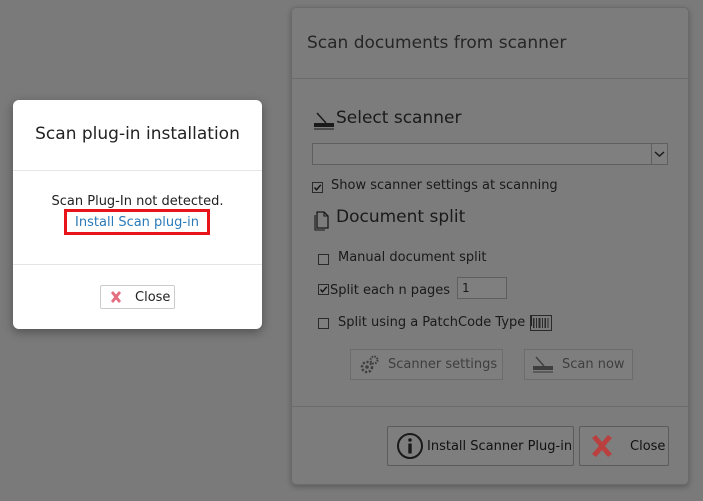 This screenshot has height=501, width=703. What do you see at coordinates (399, 118) in the screenshot?
I see `select-scanner-heading: Select scanner` at bounding box center [399, 118].